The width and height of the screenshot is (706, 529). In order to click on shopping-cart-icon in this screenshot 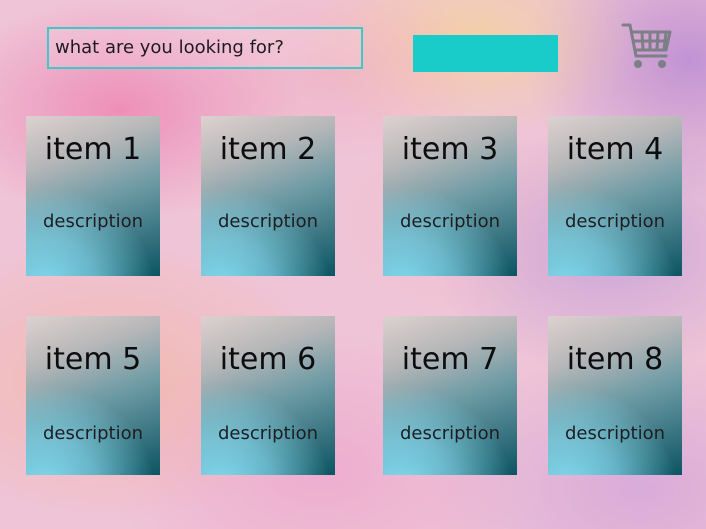, I will do `click(647, 47)`.